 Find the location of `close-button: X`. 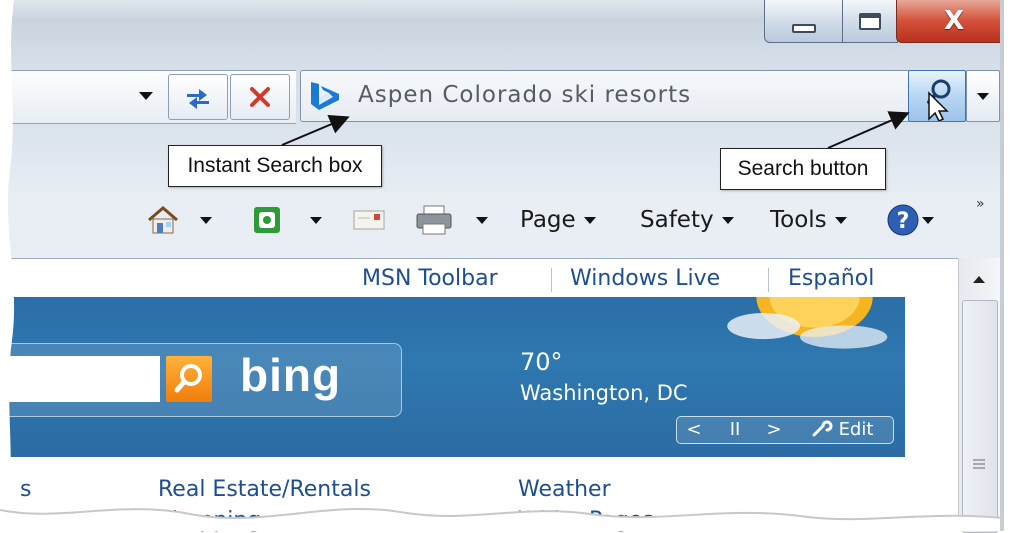

close-button: X is located at coordinates (954, 21).